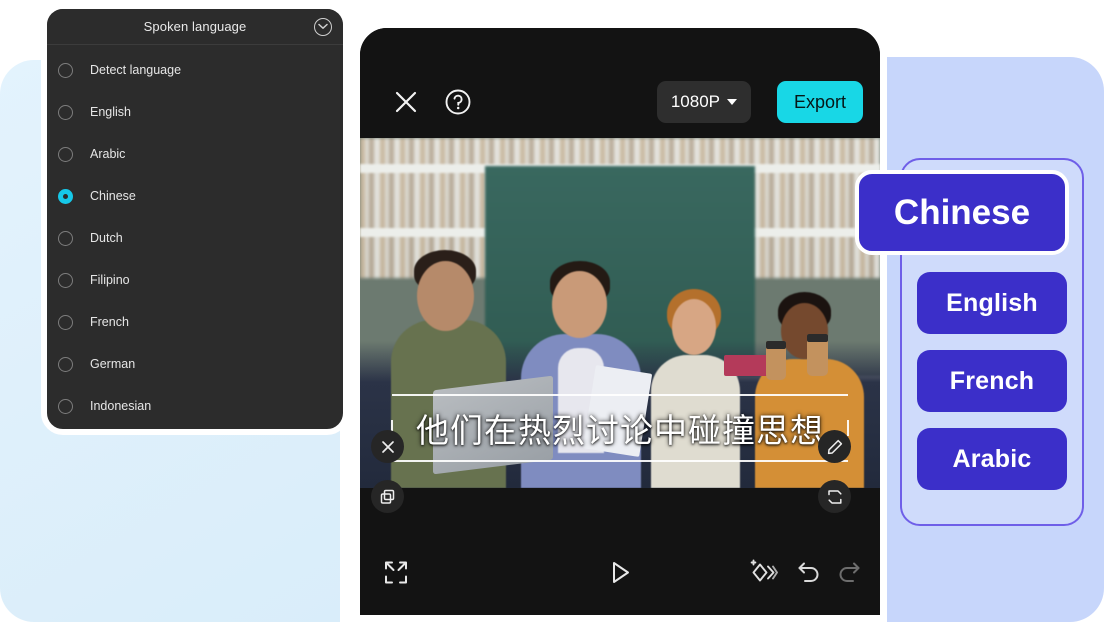 This screenshot has width=1104, height=622. Describe the element at coordinates (849, 575) in the screenshot. I see `redo-icon` at that location.